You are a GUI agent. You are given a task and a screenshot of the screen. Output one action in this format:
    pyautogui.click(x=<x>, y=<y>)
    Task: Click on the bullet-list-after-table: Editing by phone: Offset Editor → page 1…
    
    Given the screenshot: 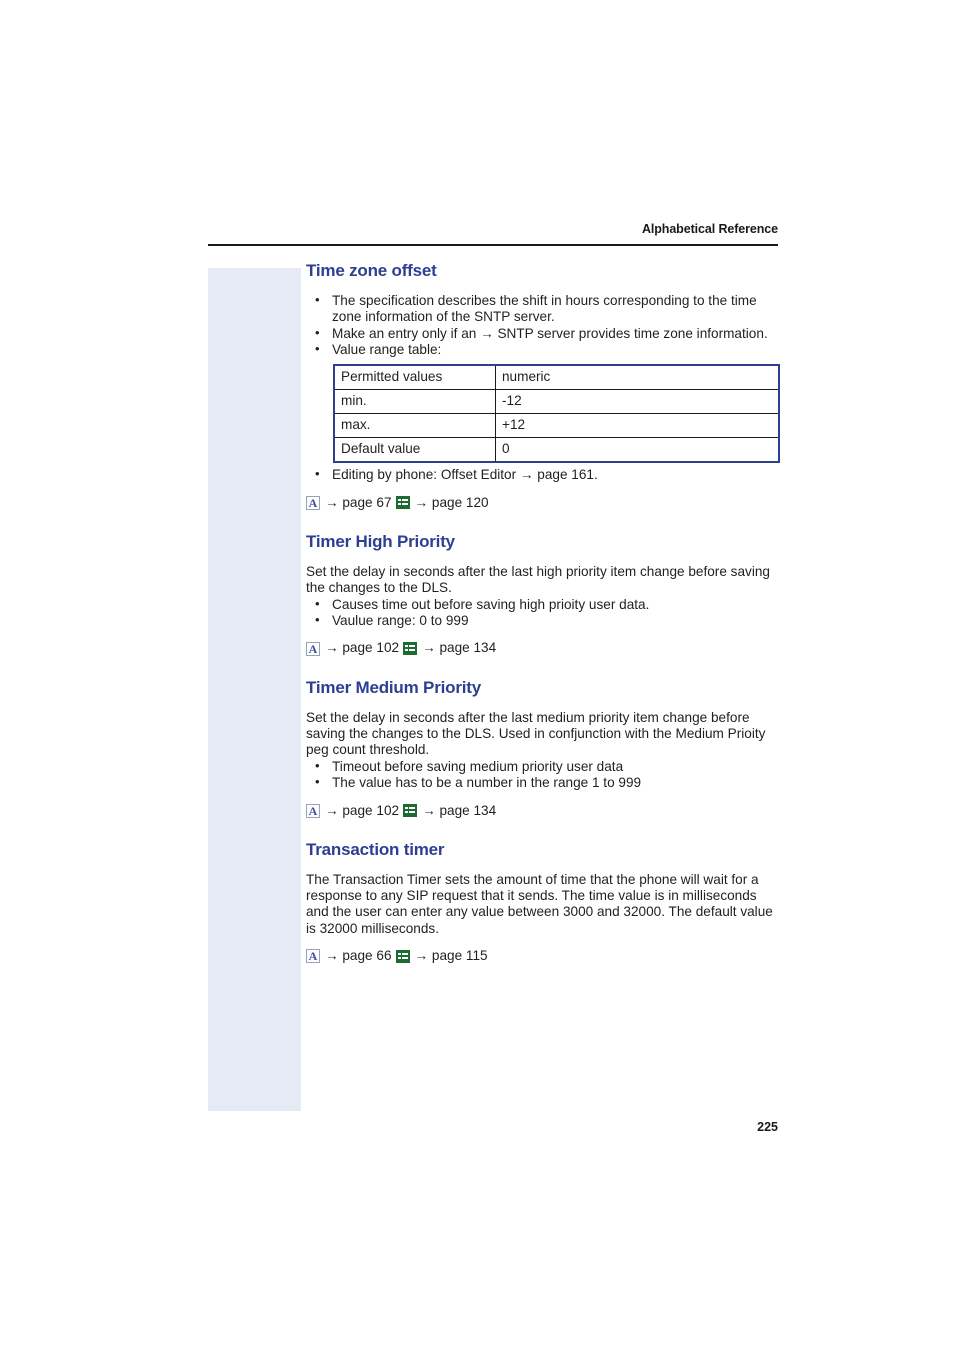 What is the action you would take?
    pyautogui.click(x=542, y=474)
    